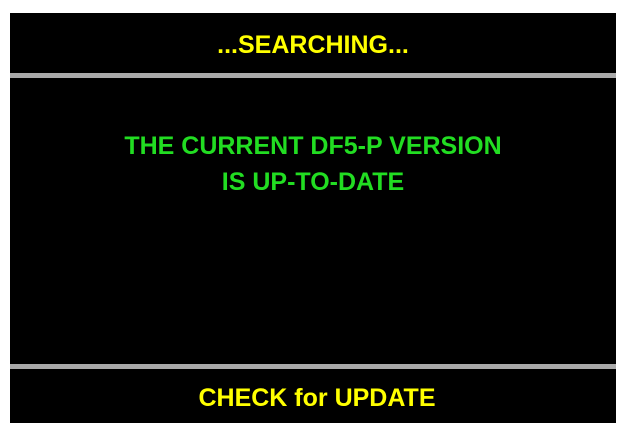  I want to click on check-for-update-button: CHECK for UPDATE, so click(313, 396).